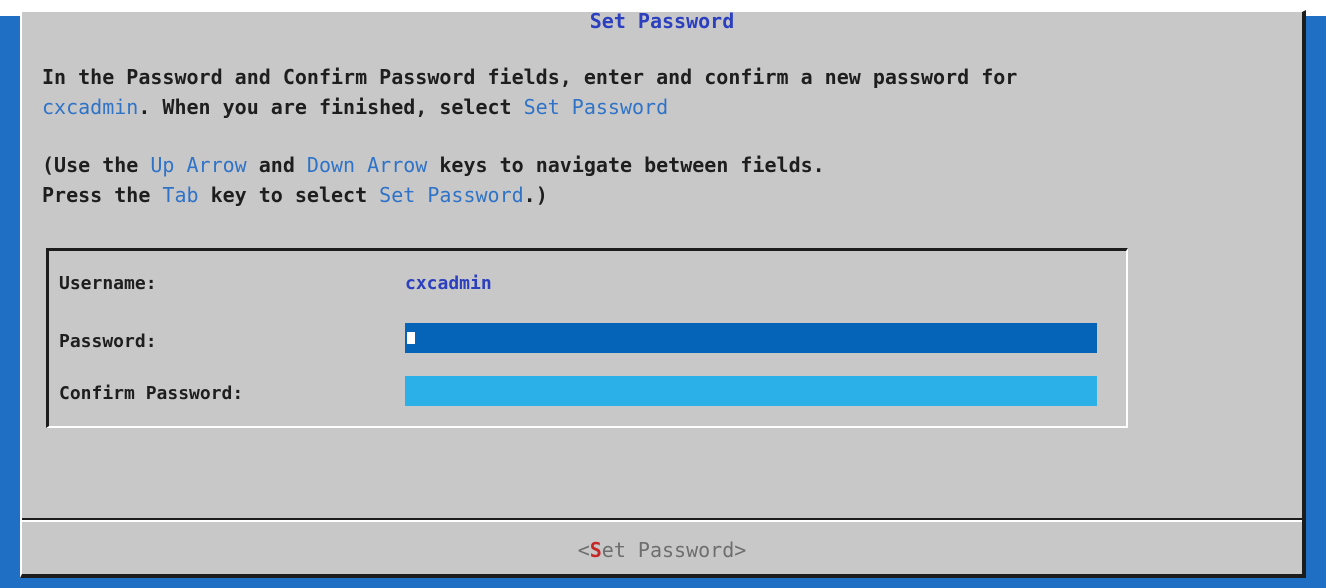  Describe the element at coordinates (751, 338) in the screenshot. I see `password-field` at that location.